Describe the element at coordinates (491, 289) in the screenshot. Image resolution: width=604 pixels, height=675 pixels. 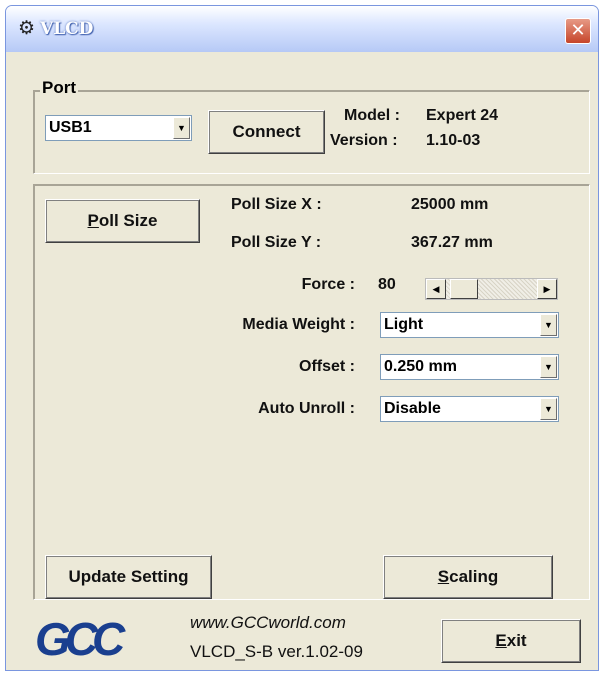
I see `force-slider: ◀ ▶` at that location.